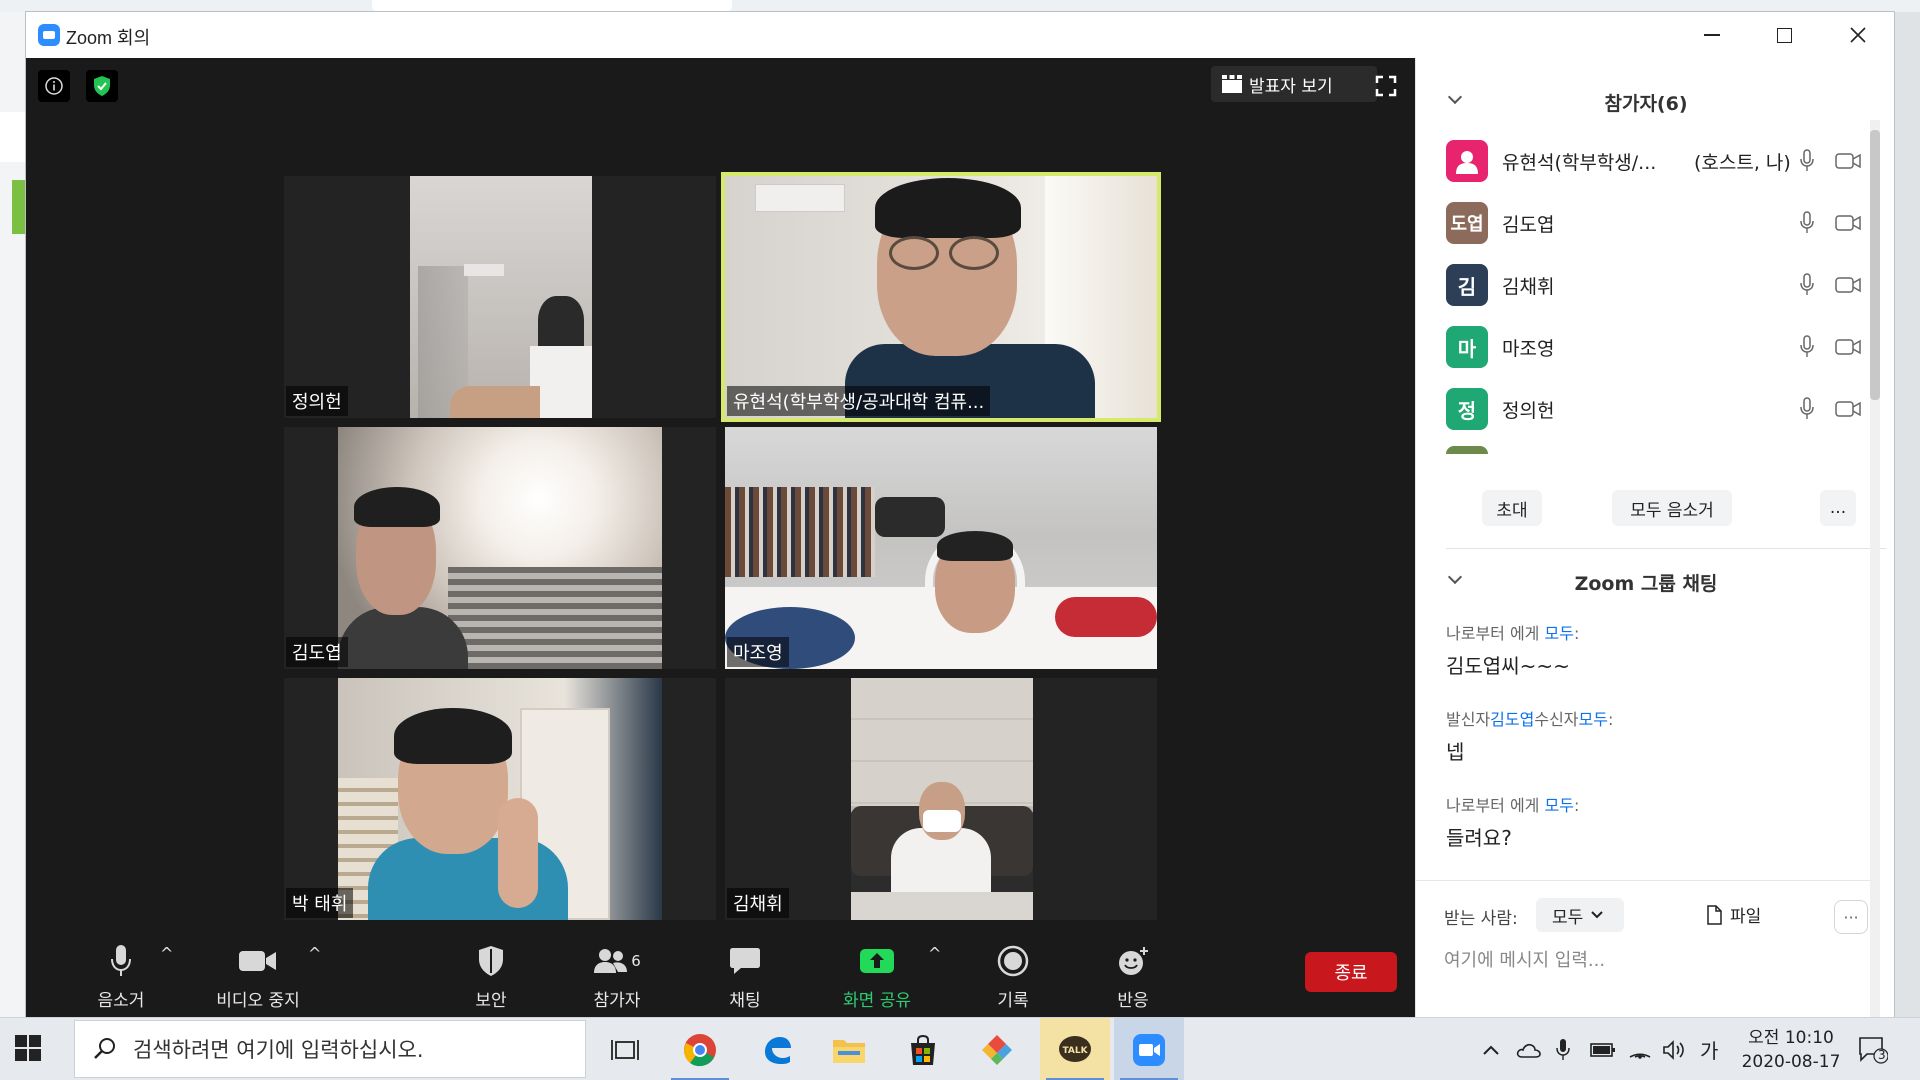  I want to click on chrome-taskbar-icon, so click(700, 1049).